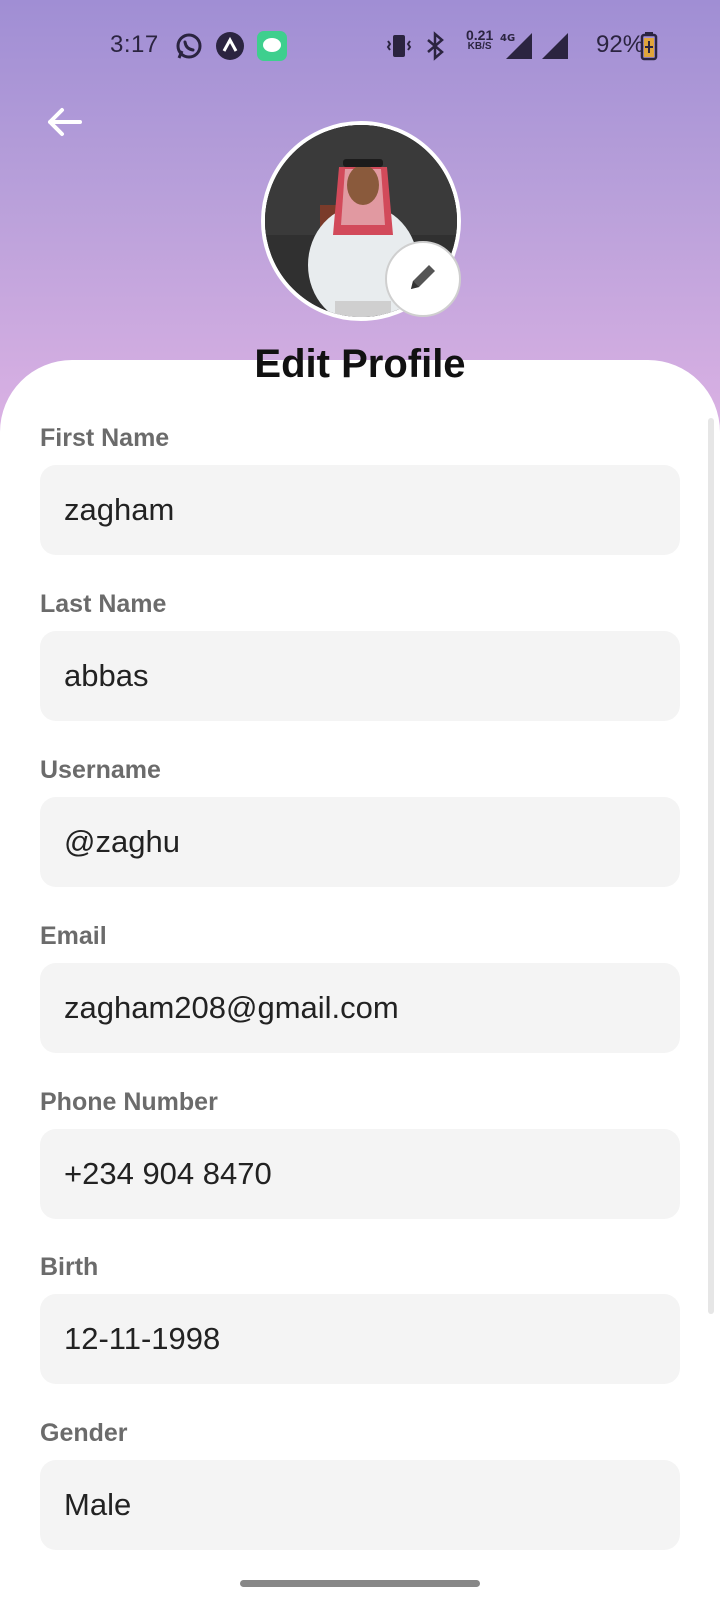  What do you see at coordinates (437, 46) in the screenshot?
I see `bluetooth-icon` at bounding box center [437, 46].